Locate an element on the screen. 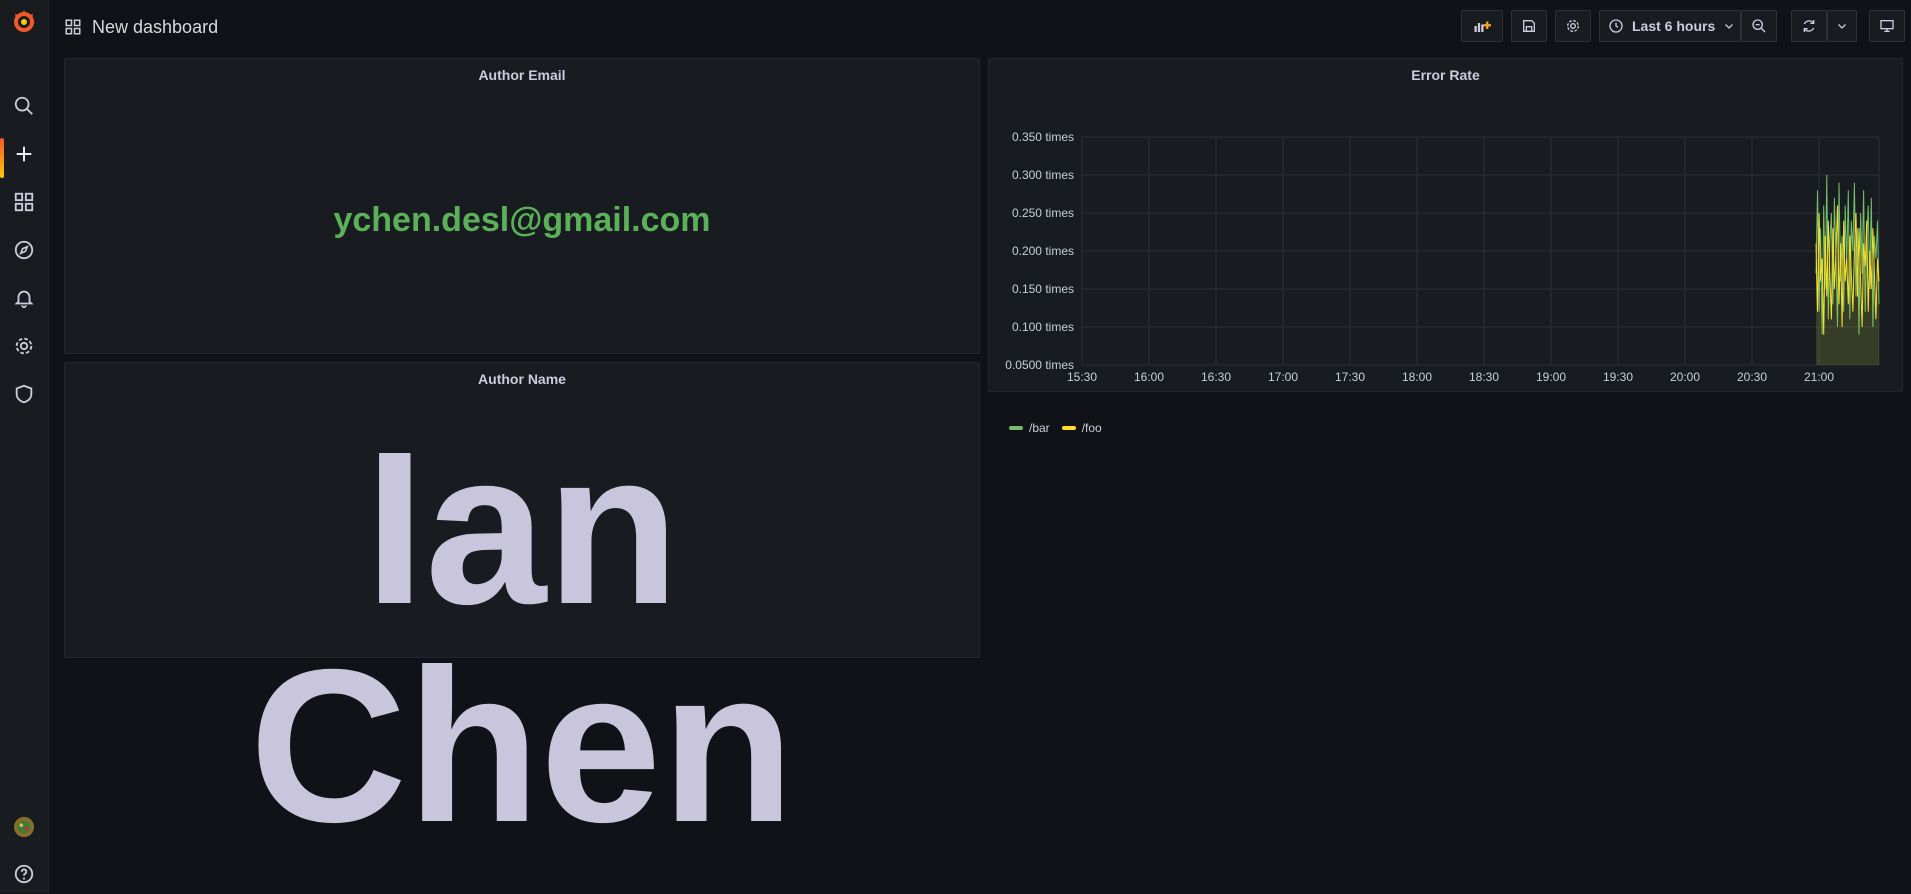  refresh-button is located at coordinates (1809, 26).